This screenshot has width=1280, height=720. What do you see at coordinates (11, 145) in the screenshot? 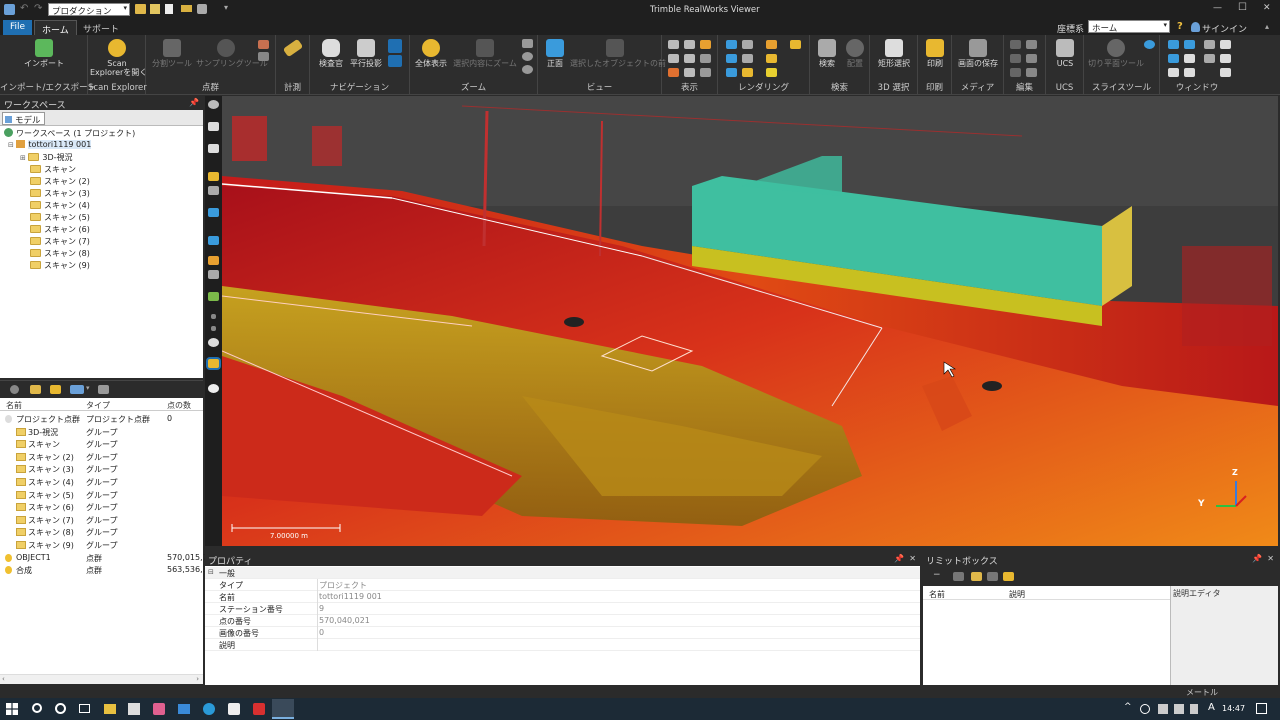
I see `expand-icon: ⊟` at bounding box center [11, 145].